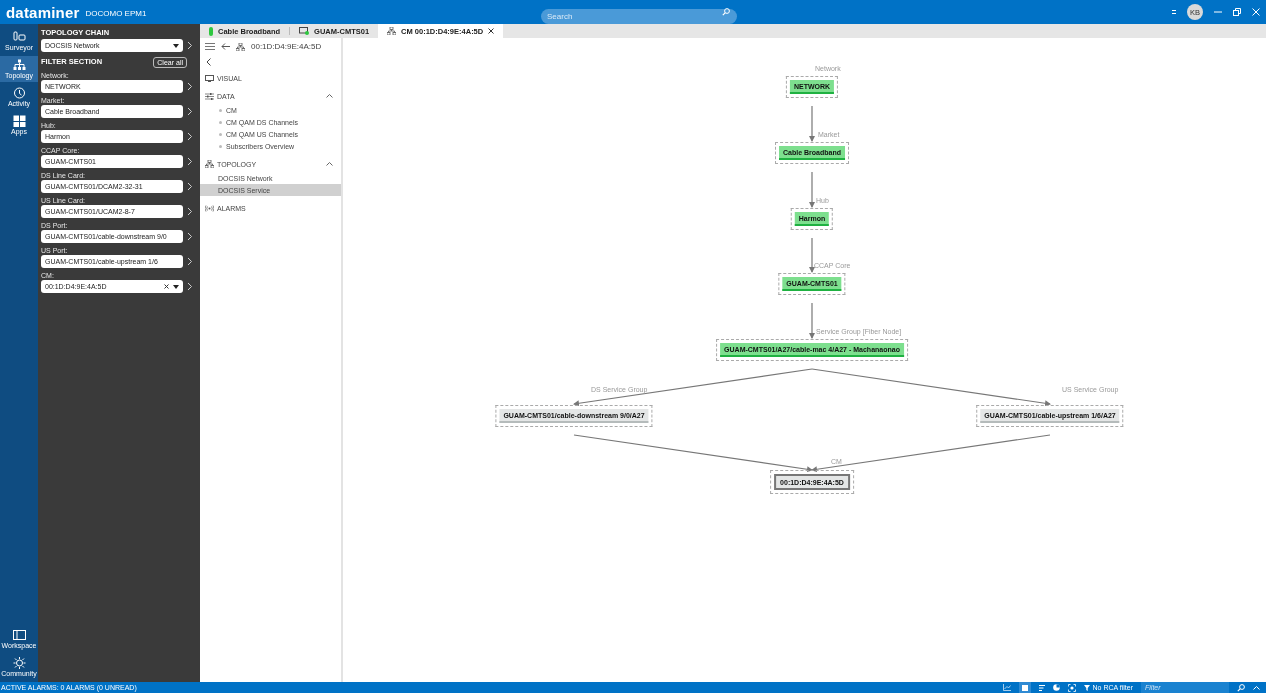  What do you see at coordinates (1086, 687) in the screenshot?
I see `filter-icon` at bounding box center [1086, 687].